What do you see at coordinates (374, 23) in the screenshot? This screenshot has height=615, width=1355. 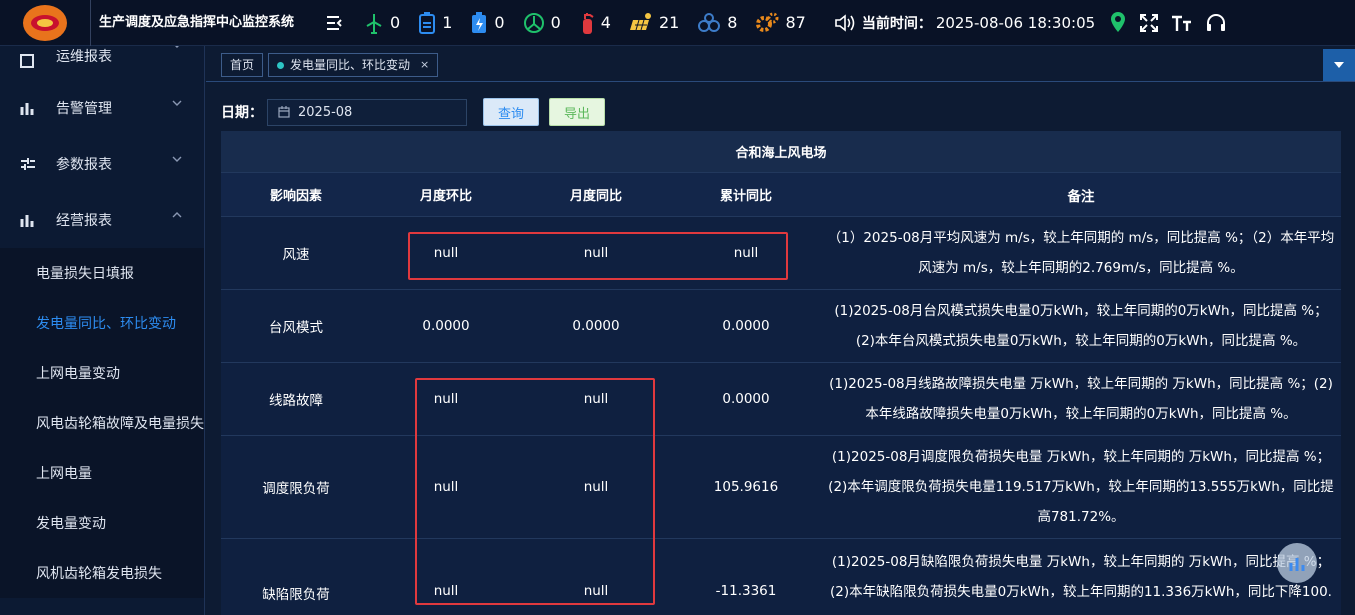 I see `wind-turbine-icon` at bounding box center [374, 23].